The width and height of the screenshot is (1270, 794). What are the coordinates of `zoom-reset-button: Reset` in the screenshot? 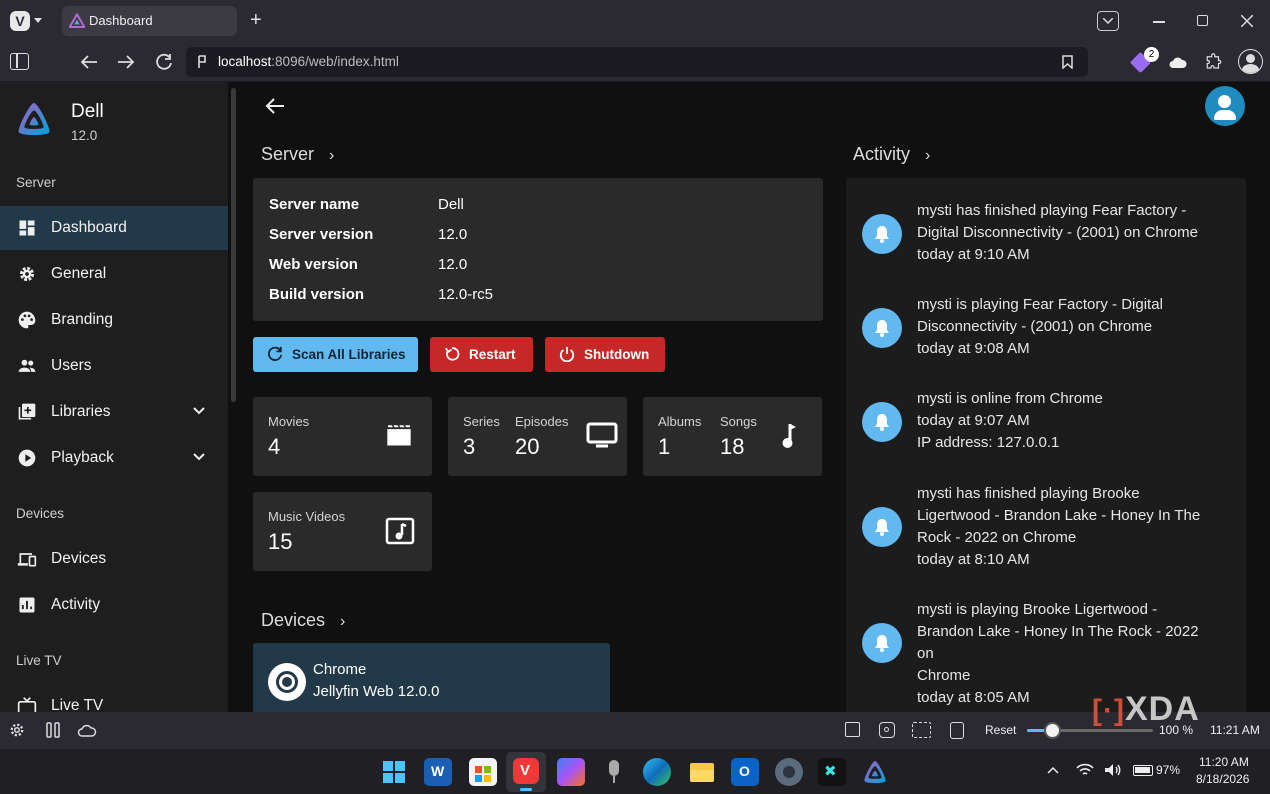 It's located at (1000, 730).